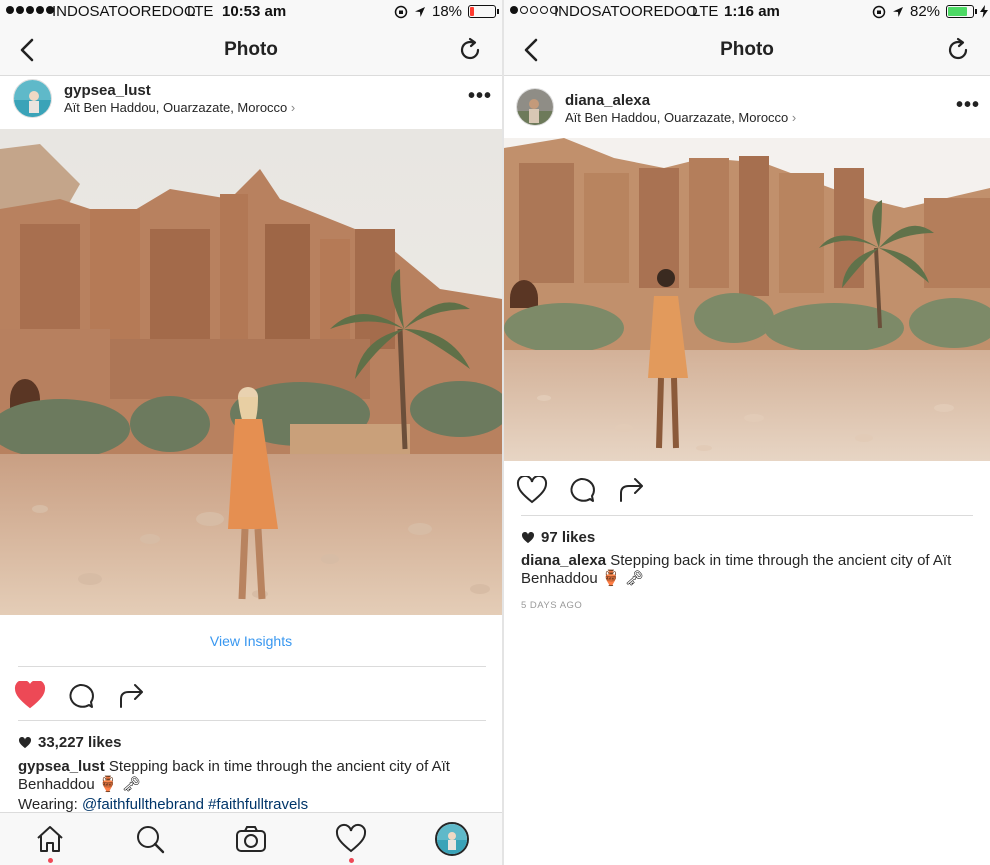 The width and height of the screenshot is (990, 865). I want to click on tab-home, so click(50, 843).